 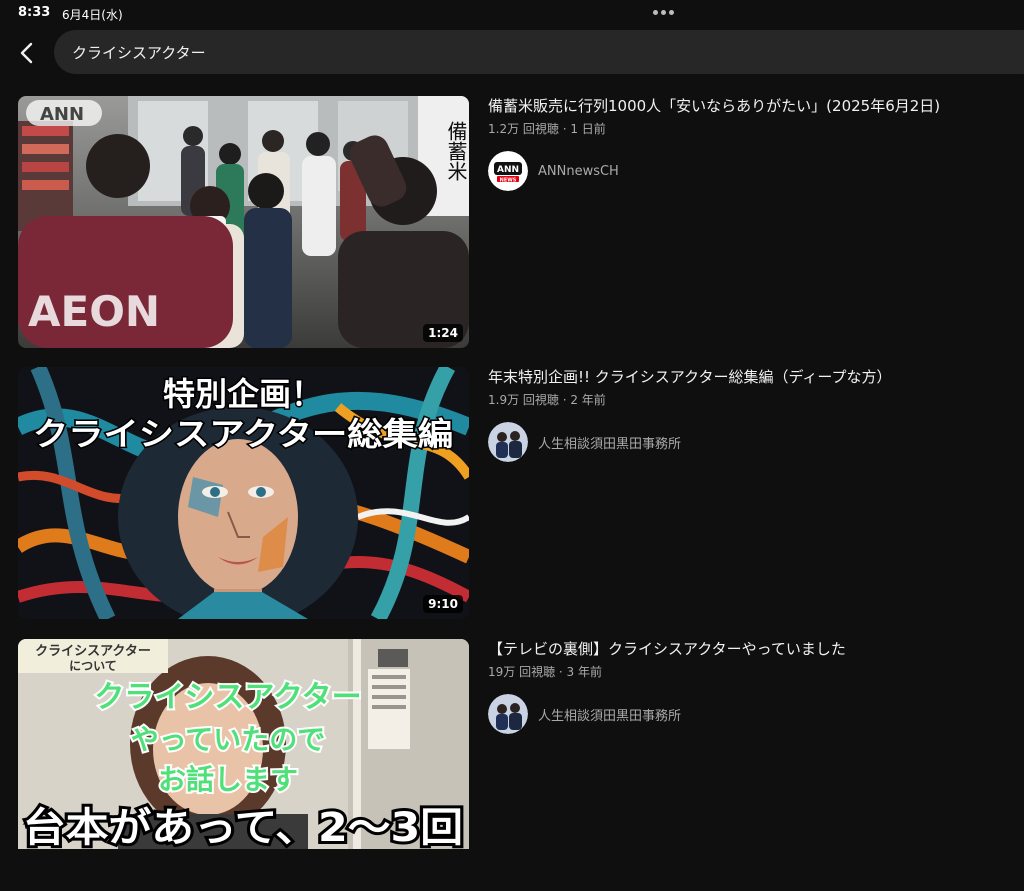 I want to click on thumbnail-title-line1: 特別企画！, so click(x=243, y=394).